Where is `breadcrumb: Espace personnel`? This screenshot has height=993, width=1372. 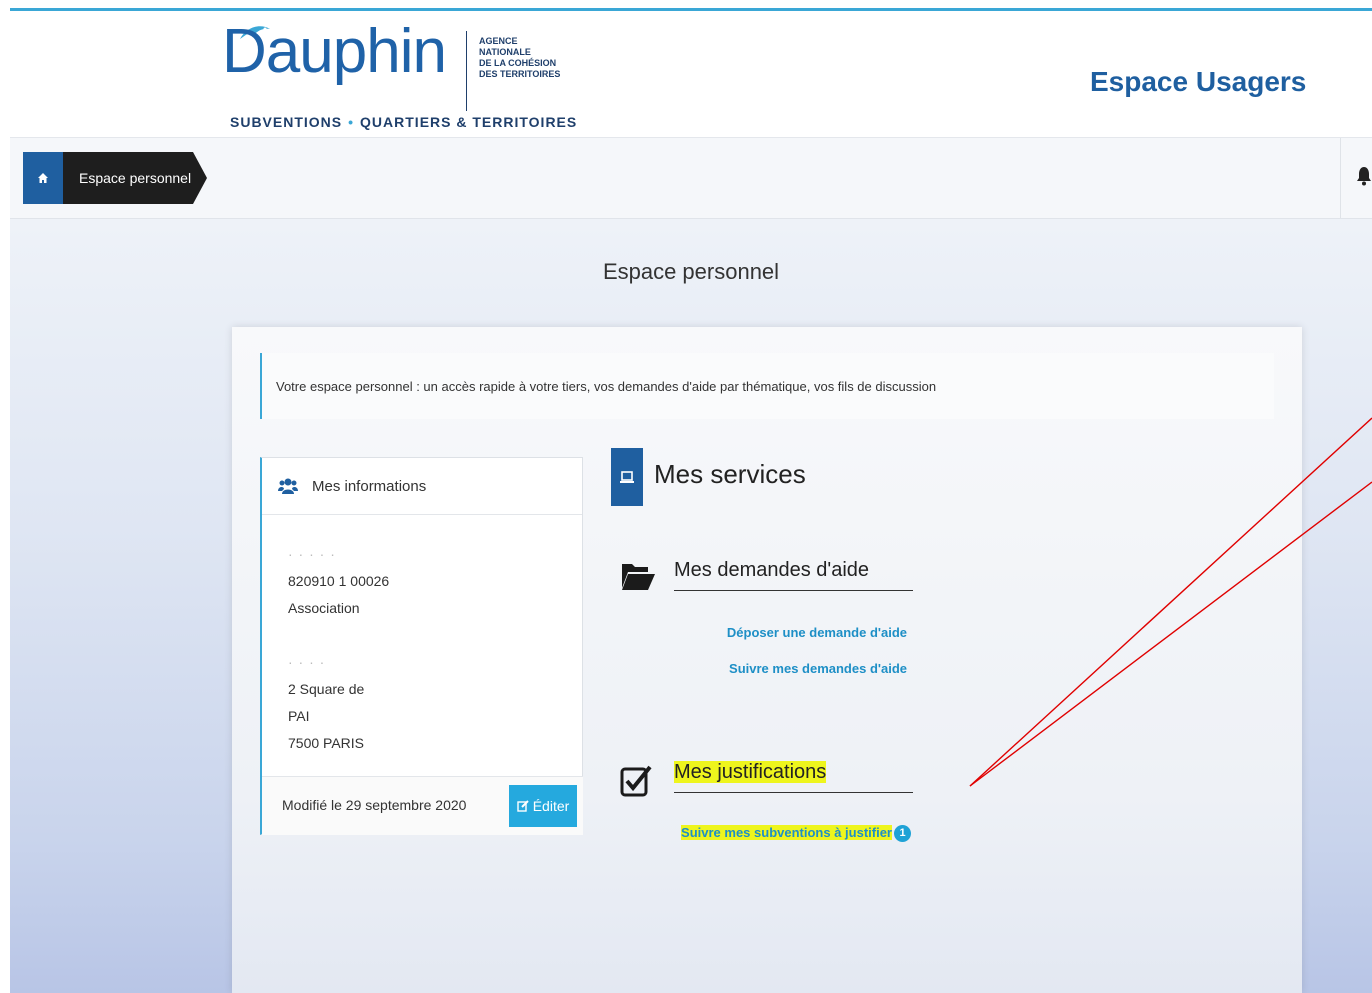
breadcrumb: Espace personnel is located at coordinates (691, 178).